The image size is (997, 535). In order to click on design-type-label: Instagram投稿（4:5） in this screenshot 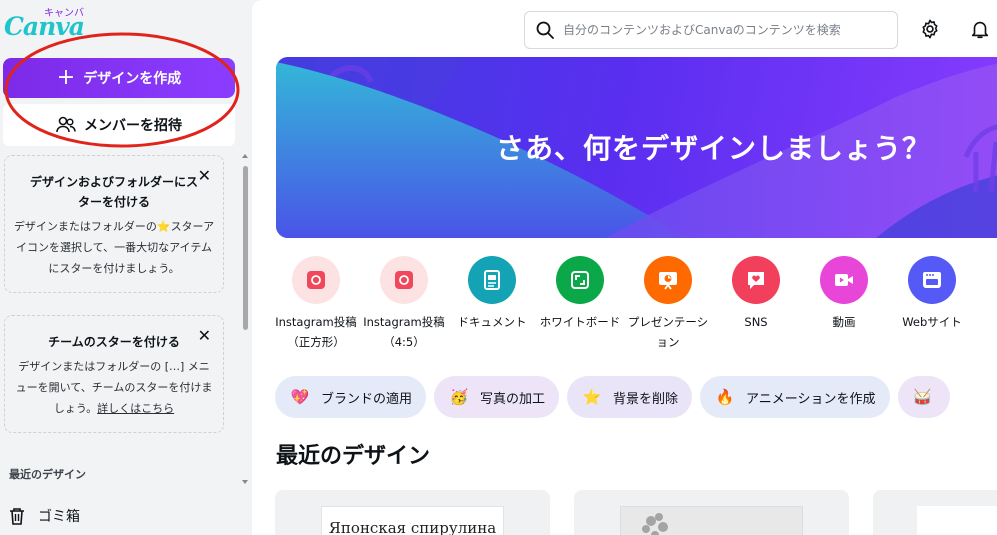, I will do `click(404, 332)`.